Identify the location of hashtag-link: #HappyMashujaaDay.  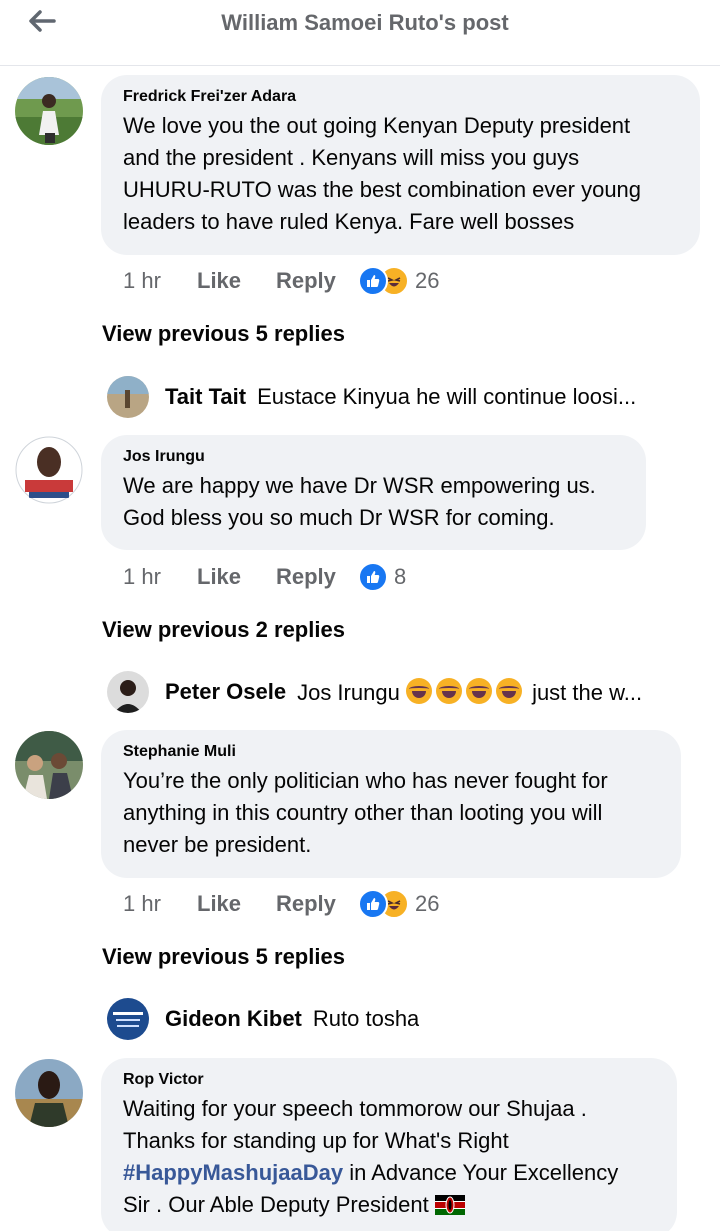
(233, 1172).